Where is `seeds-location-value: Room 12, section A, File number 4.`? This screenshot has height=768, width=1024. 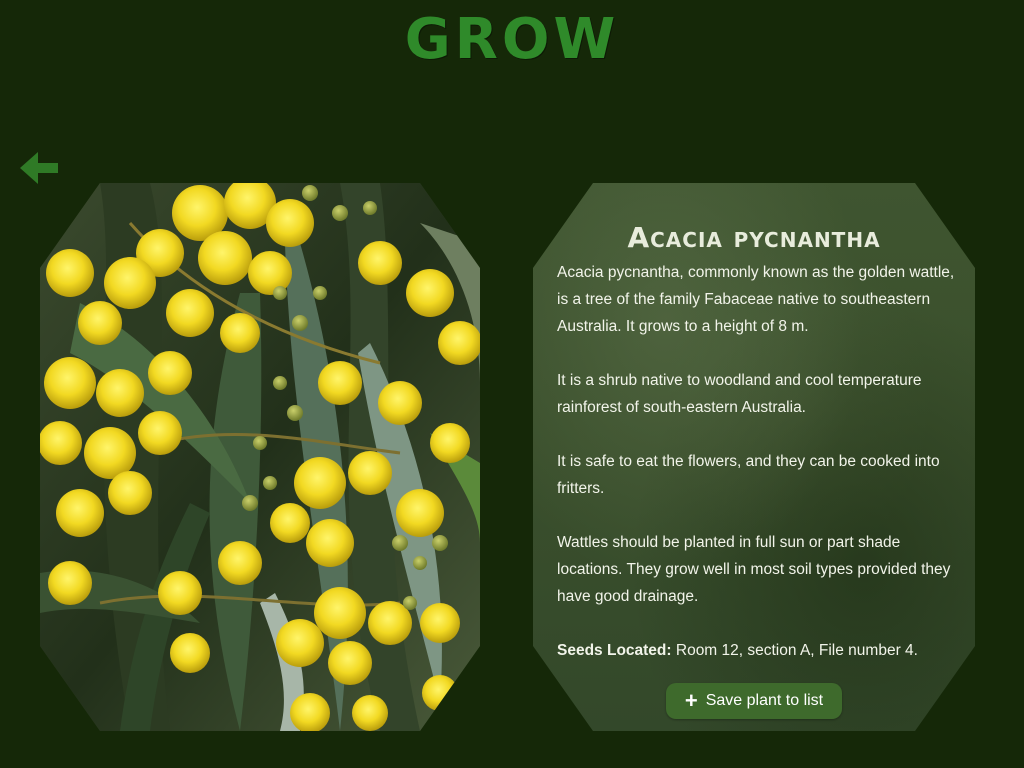 seeds-location-value: Room 12, section A, File number 4. is located at coordinates (796, 650).